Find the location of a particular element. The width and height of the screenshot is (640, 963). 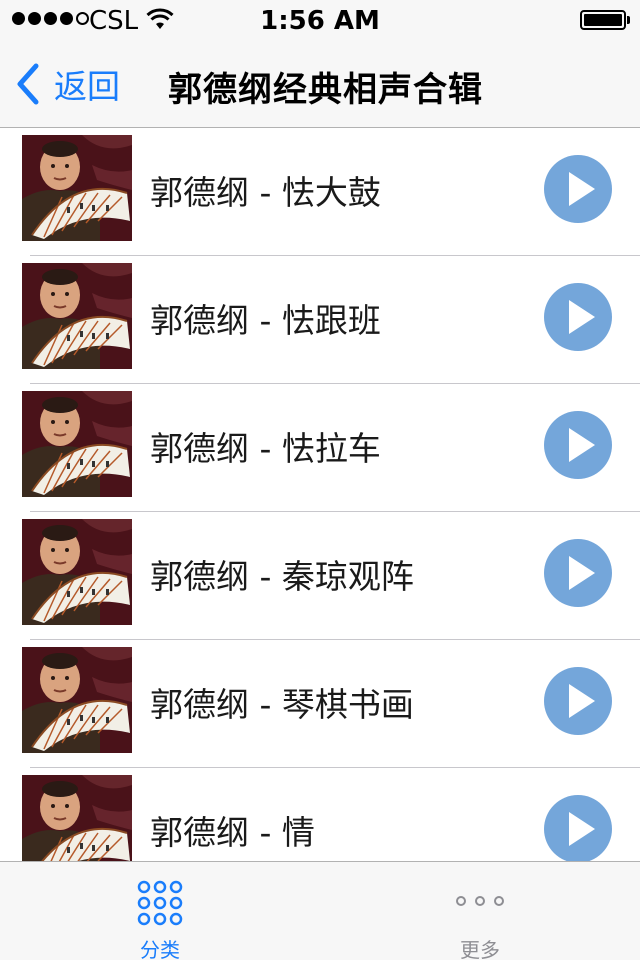

back-button: 返回 is located at coordinates (67, 84).